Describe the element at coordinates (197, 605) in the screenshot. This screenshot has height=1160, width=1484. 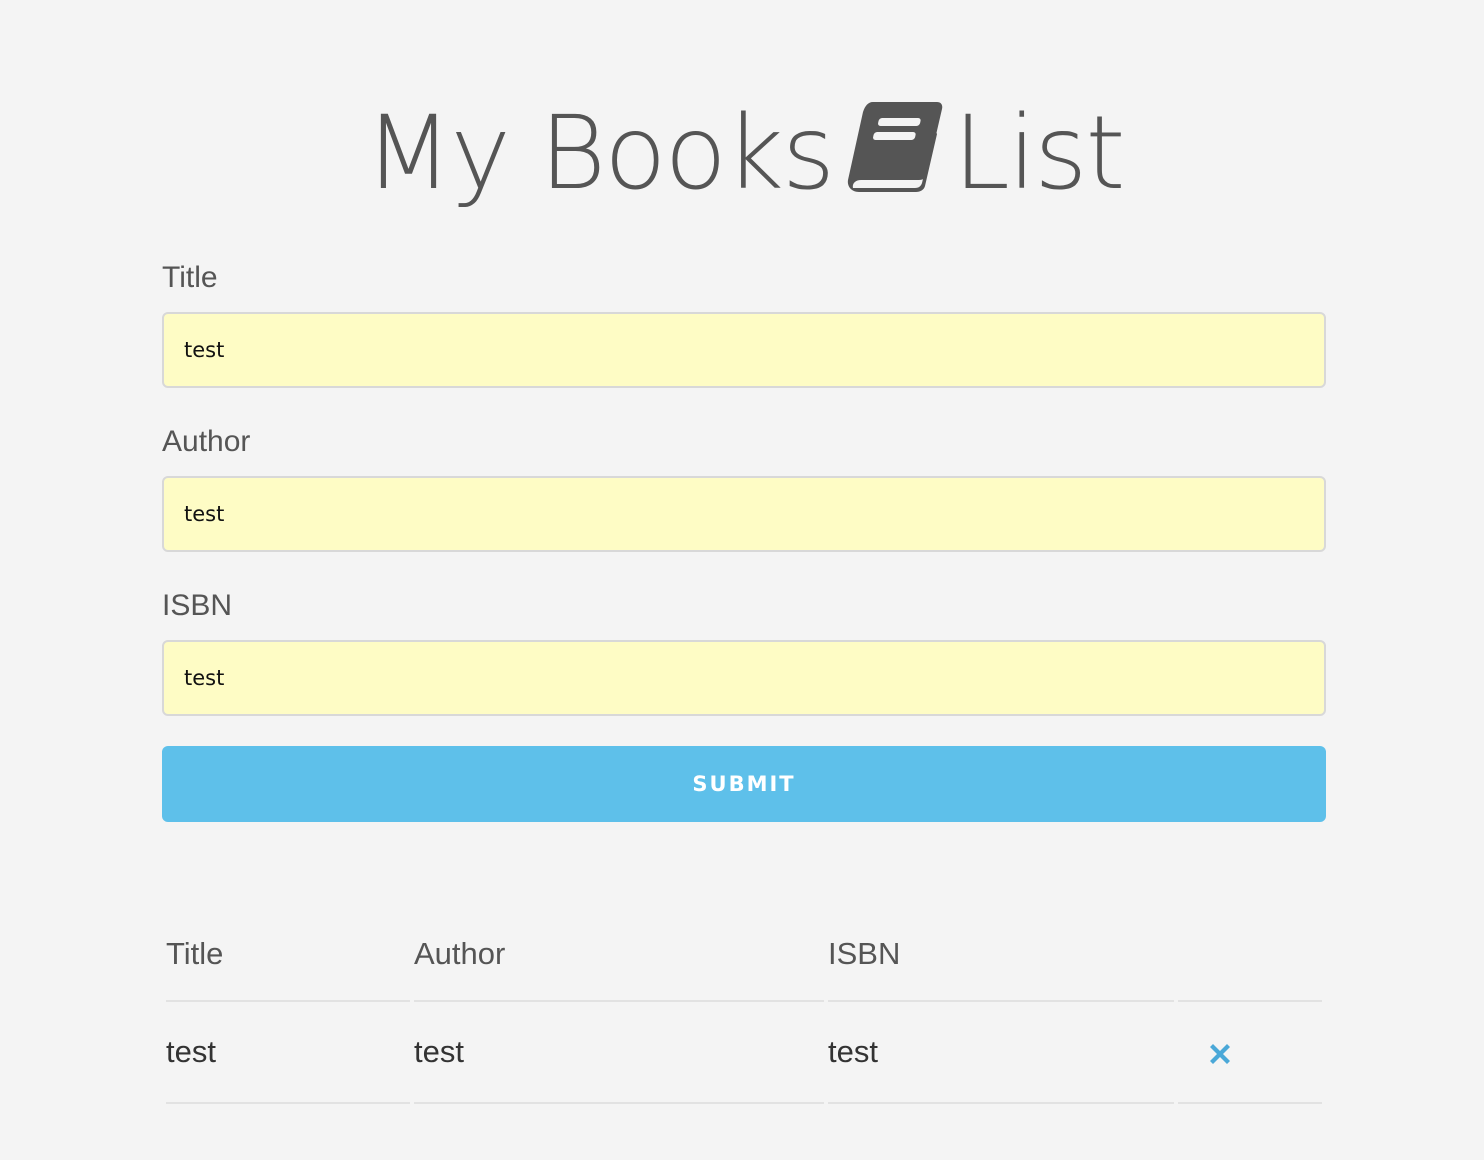
I see `isbn-label: ISBN` at that location.